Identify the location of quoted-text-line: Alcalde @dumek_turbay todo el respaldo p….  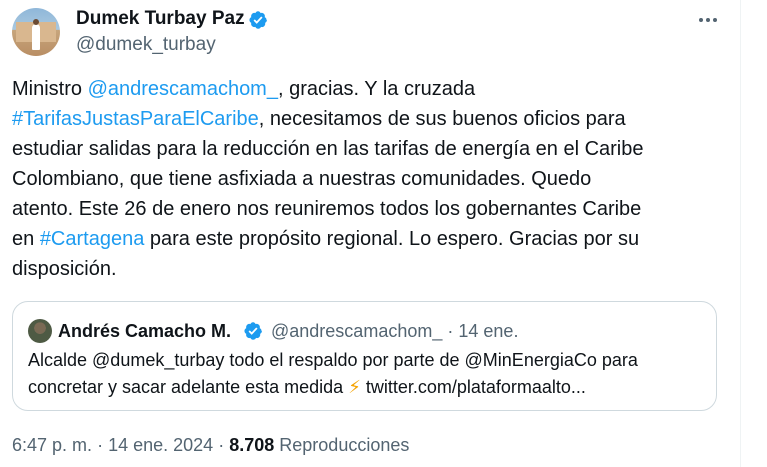
(333, 360).